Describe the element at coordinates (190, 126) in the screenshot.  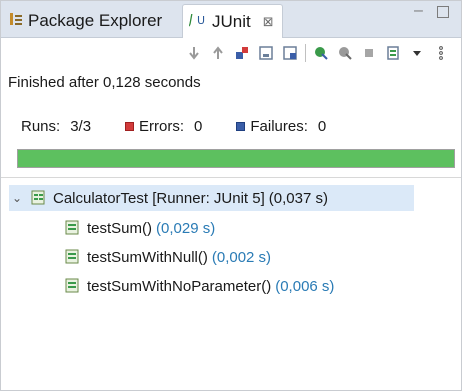
I see `test-counters: Runs: 3/3 Errors: 0 Failures: 0` at that location.